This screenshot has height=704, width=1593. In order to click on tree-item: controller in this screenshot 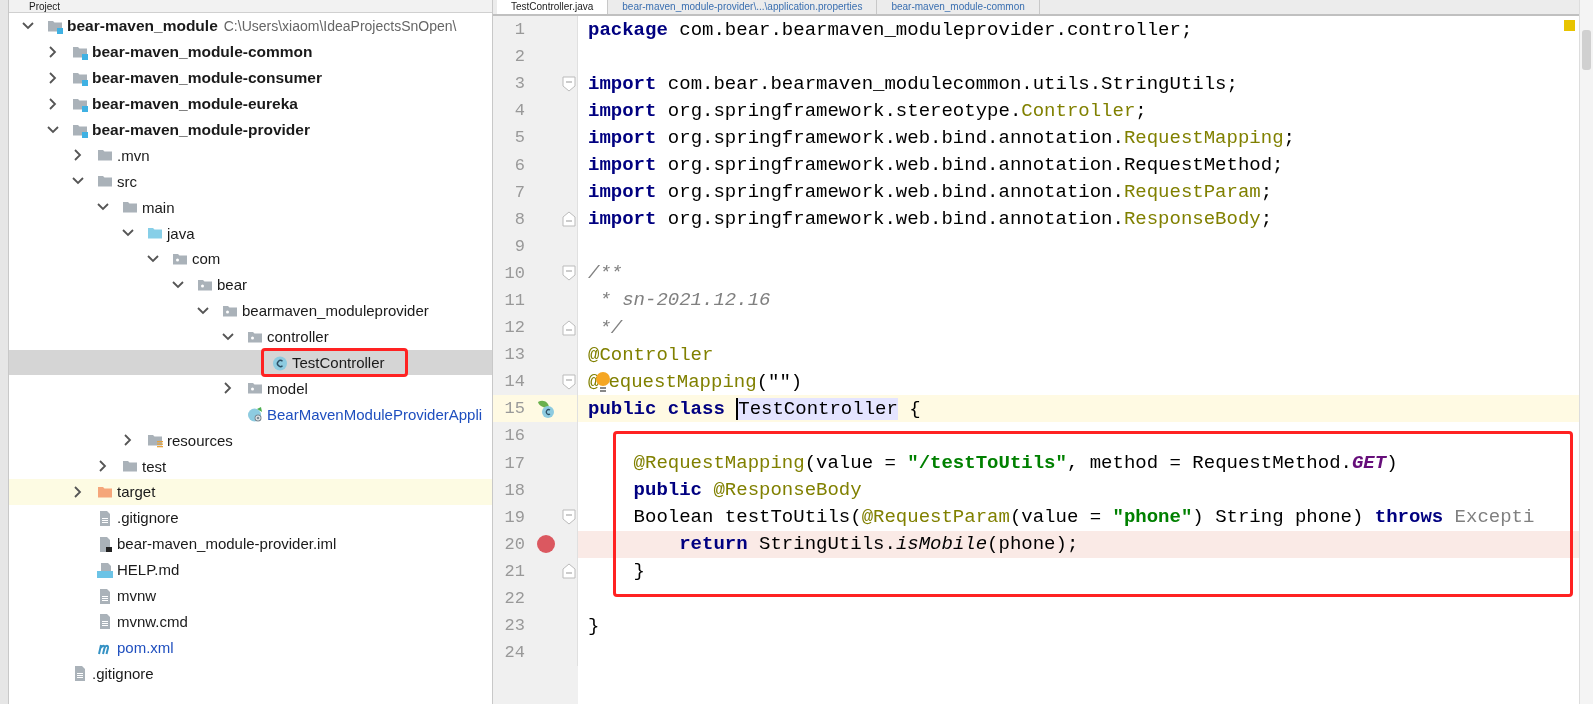, I will do `click(298, 337)`.